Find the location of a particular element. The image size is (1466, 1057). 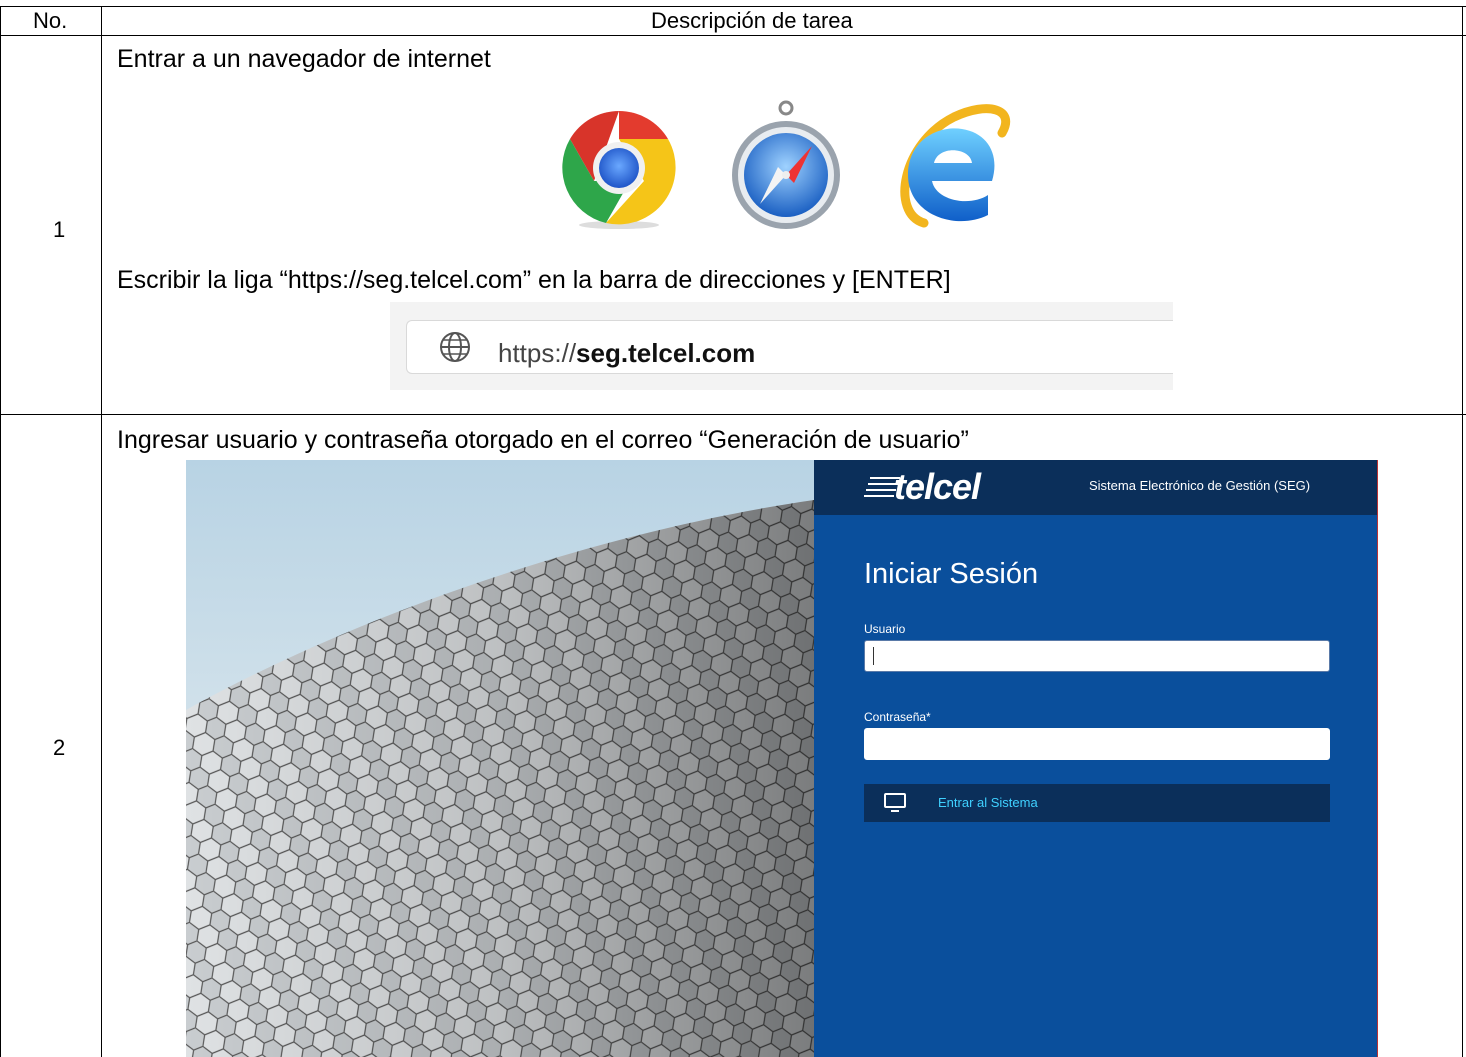

url-domain: seg.telcel.com is located at coordinates (666, 353).